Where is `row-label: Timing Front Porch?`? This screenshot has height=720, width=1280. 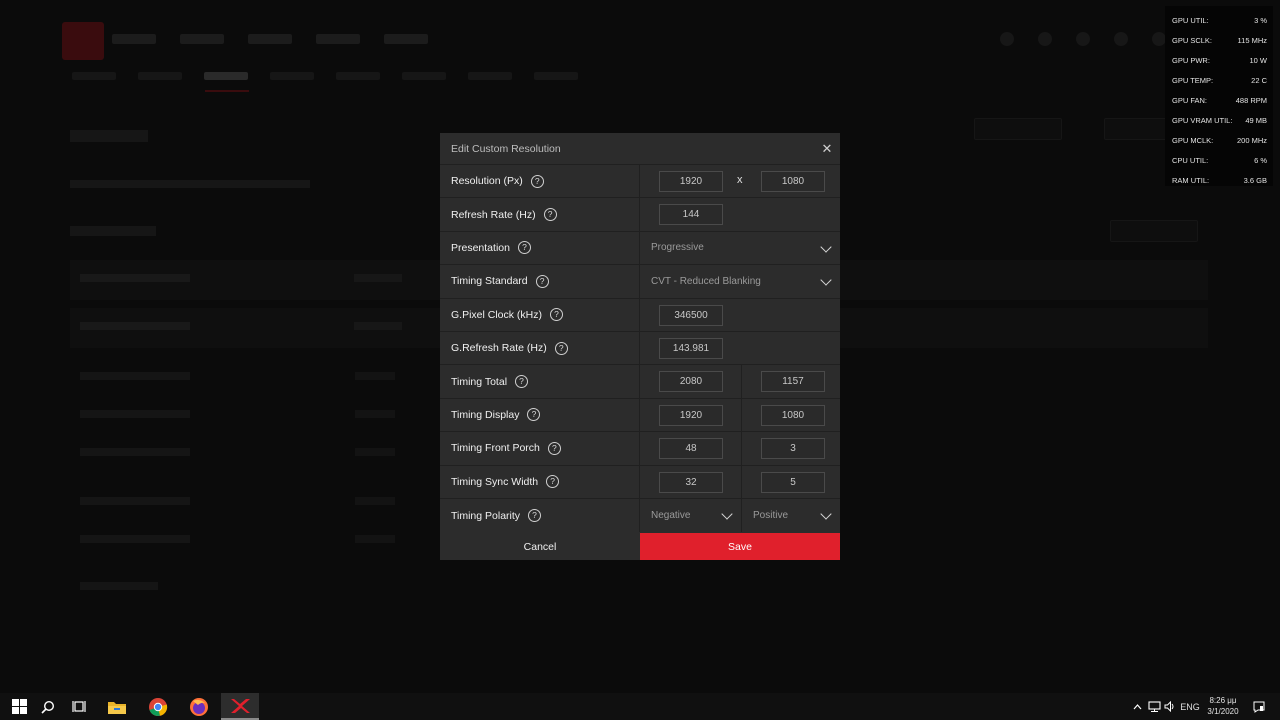 row-label: Timing Front Porch? is located at coordinates (540, 448).